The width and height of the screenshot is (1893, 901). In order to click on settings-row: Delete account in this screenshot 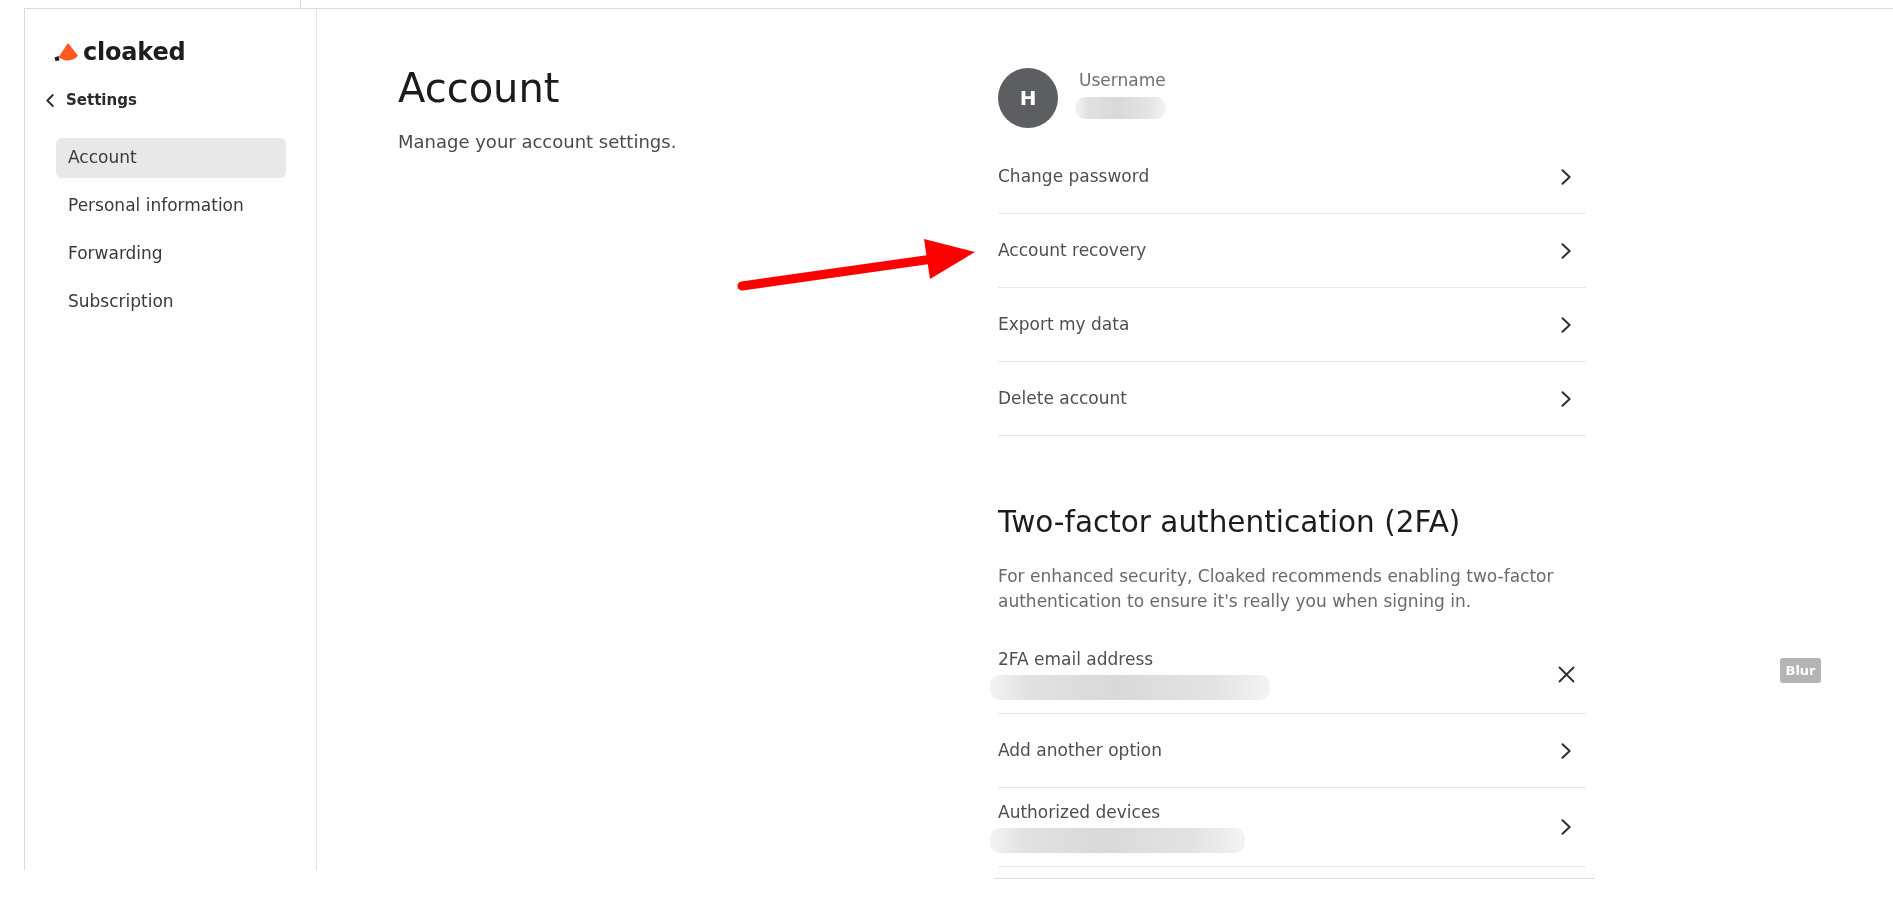, I will do `click(1292, 399)`.